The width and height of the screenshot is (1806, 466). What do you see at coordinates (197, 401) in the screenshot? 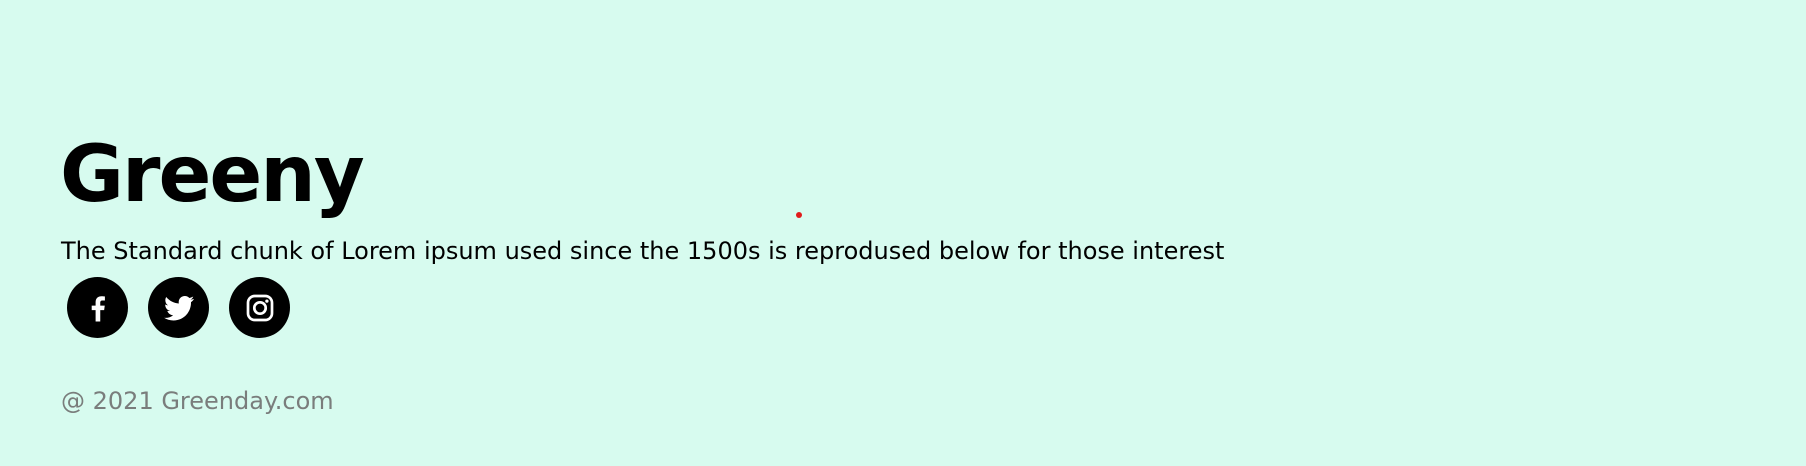
I see `copyright-text: @ 2021 Greenday.com` at bounding box center [197, 401].